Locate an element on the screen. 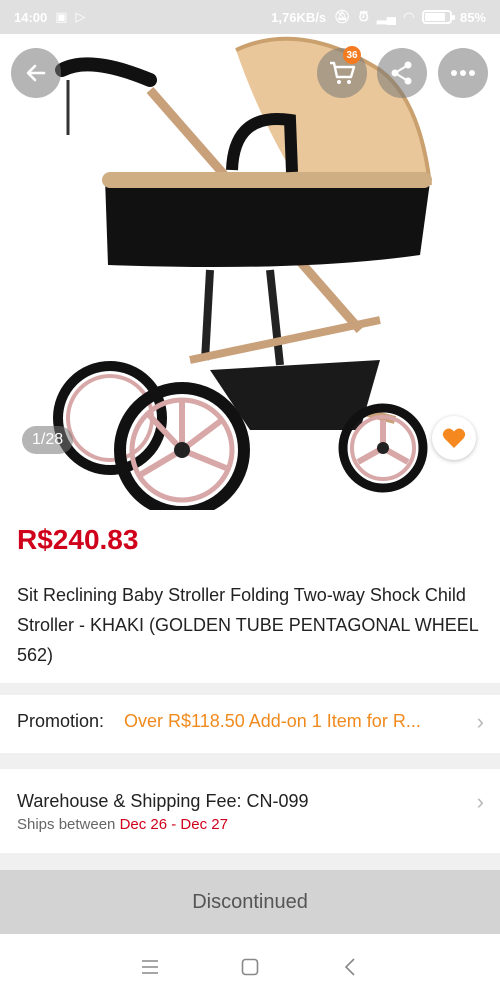 Image resolution: width=500 pixels, height=1000 pixels. back-chevron-icon is located at coordinates (349, 967).